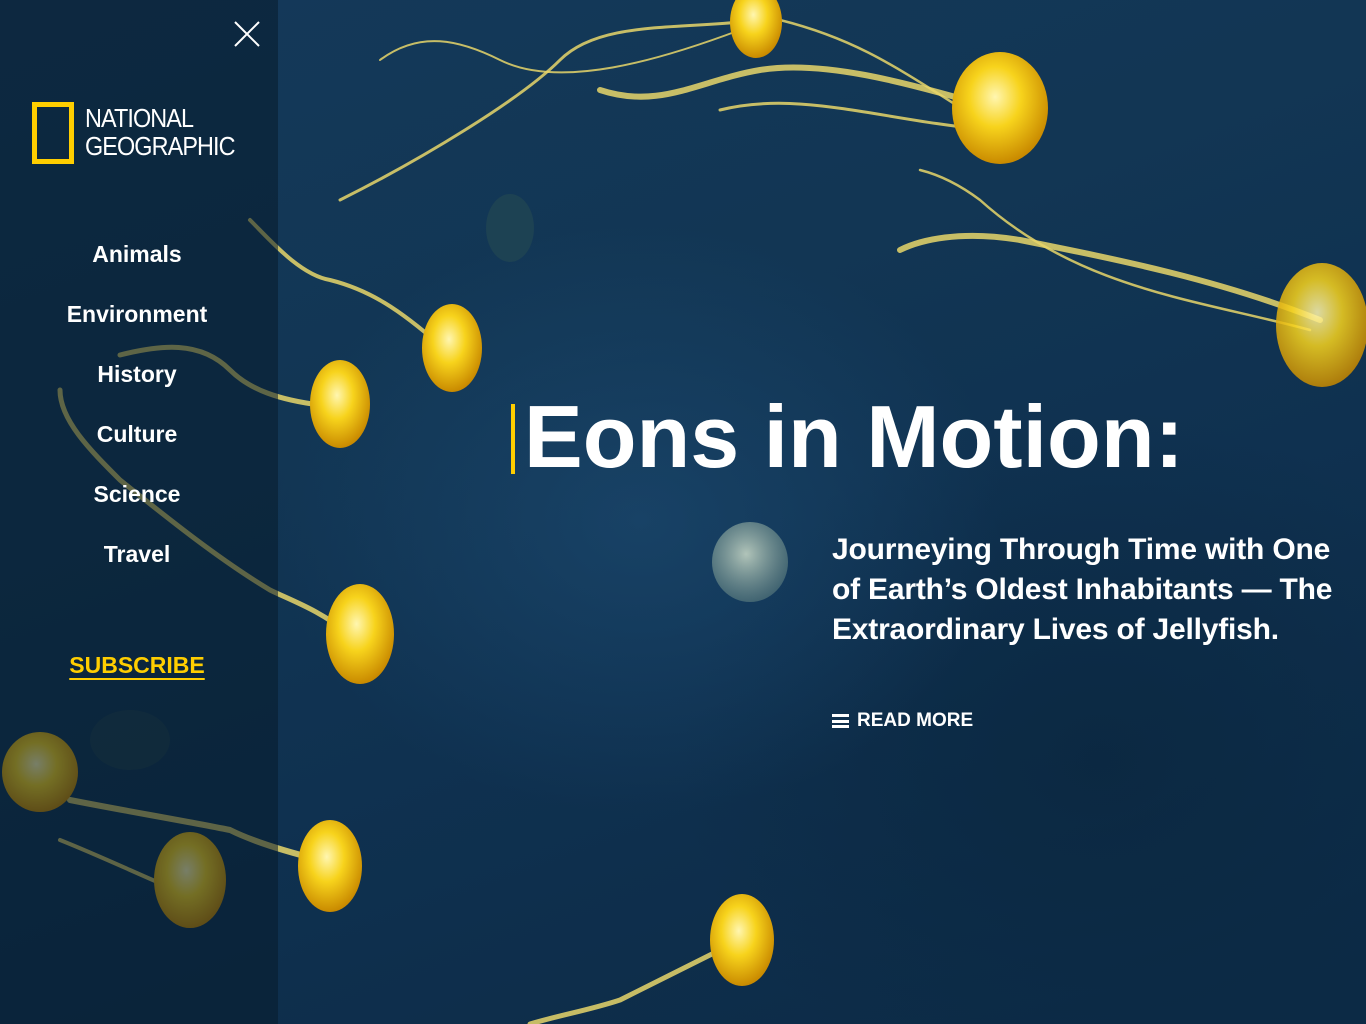 This screenshot has height=1024, width=1366. Describe the element at coordinates (137, 314) in the screenshot. I see `nav-item-environment: Environment` at that location.